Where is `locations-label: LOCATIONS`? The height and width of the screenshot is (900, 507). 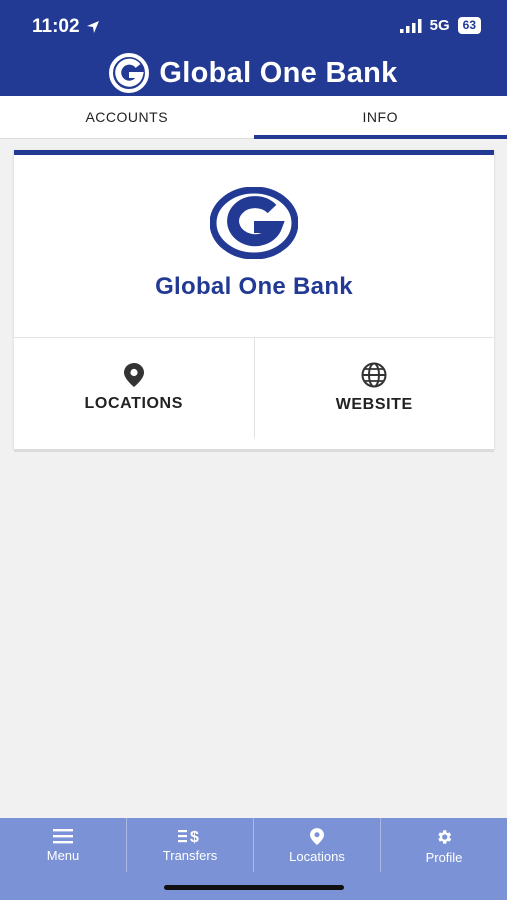 locations-label: LOCATIONS is located at coordinates (133, 403).